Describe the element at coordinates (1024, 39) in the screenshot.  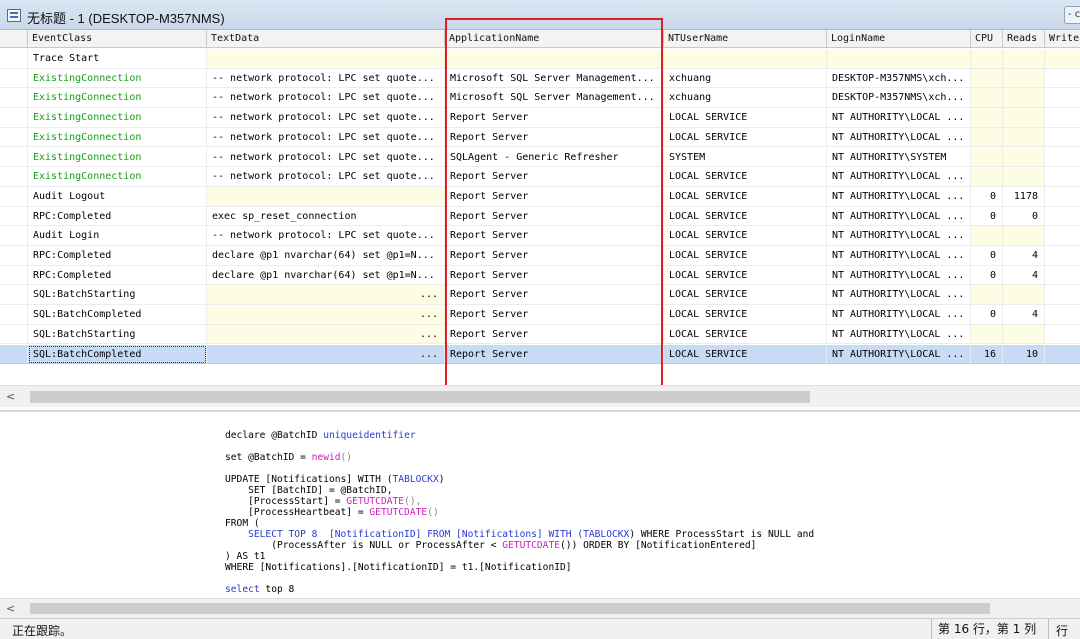
I see `col-header-reads: Reads` at that location.